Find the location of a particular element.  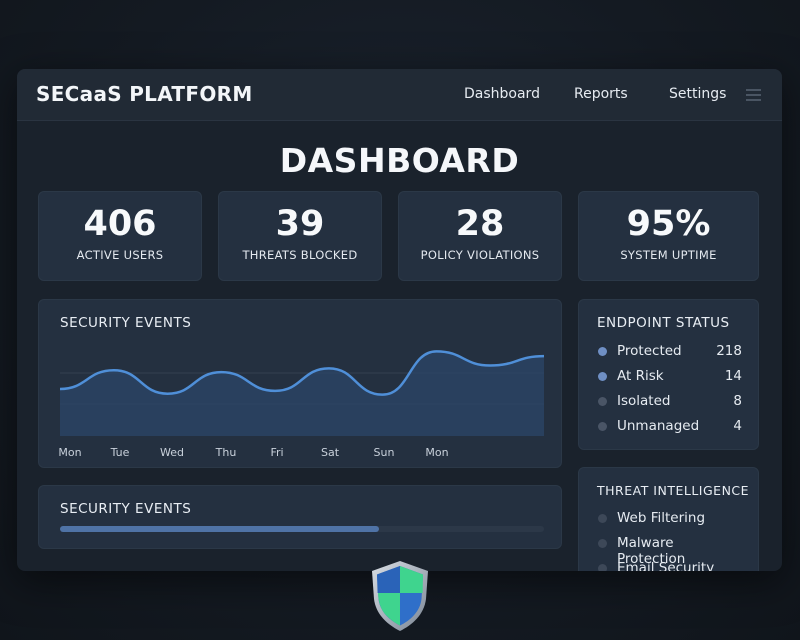

chart-x-tick-label: Fri is located at coordinates (276, 452).